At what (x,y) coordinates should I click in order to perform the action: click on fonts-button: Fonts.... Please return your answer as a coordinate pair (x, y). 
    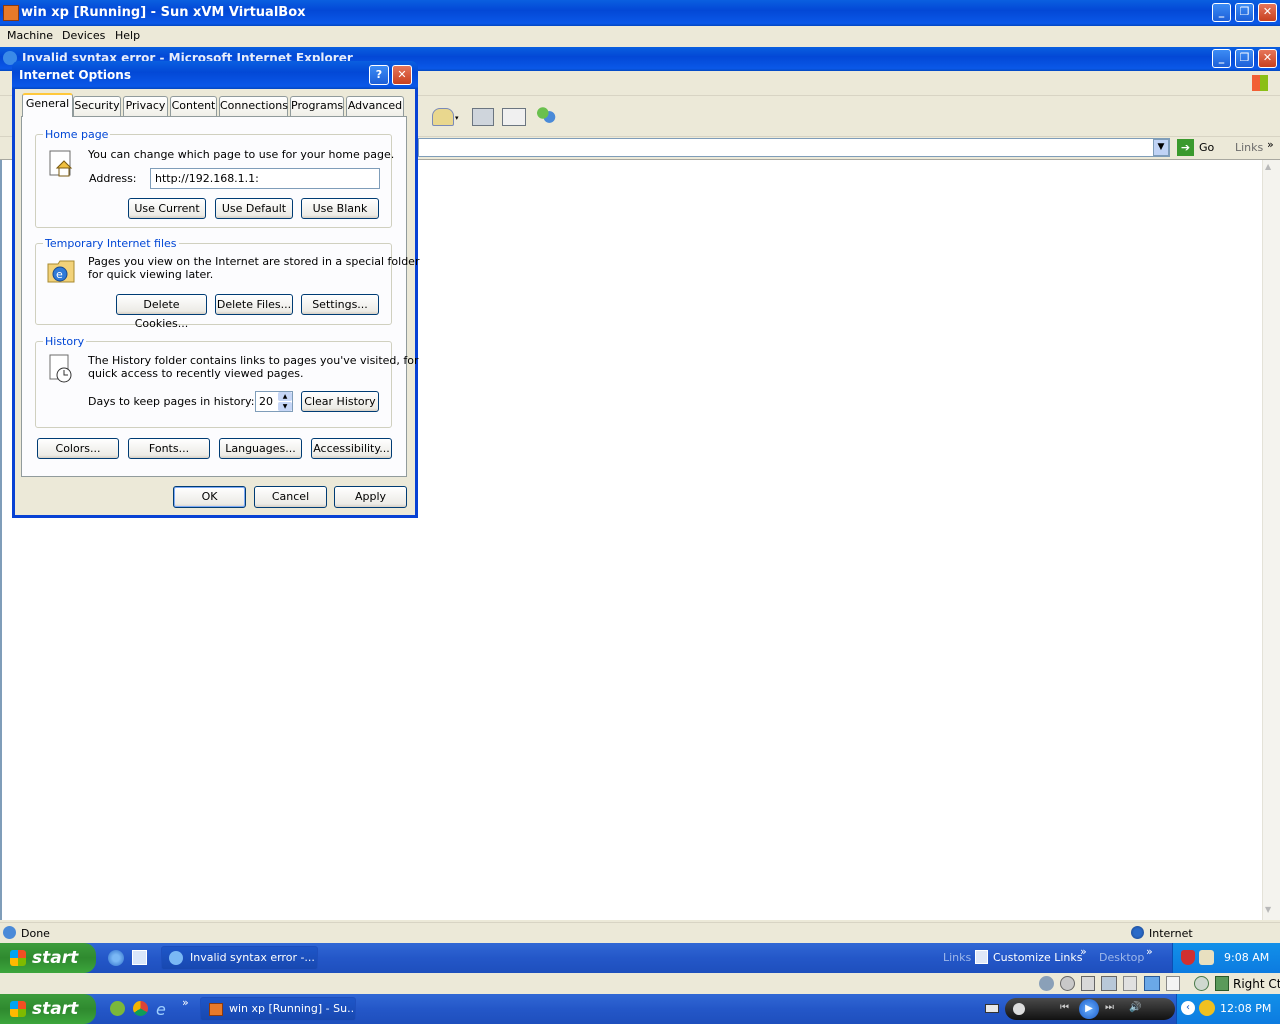
    Looking at the image, I should click on (169, 448).